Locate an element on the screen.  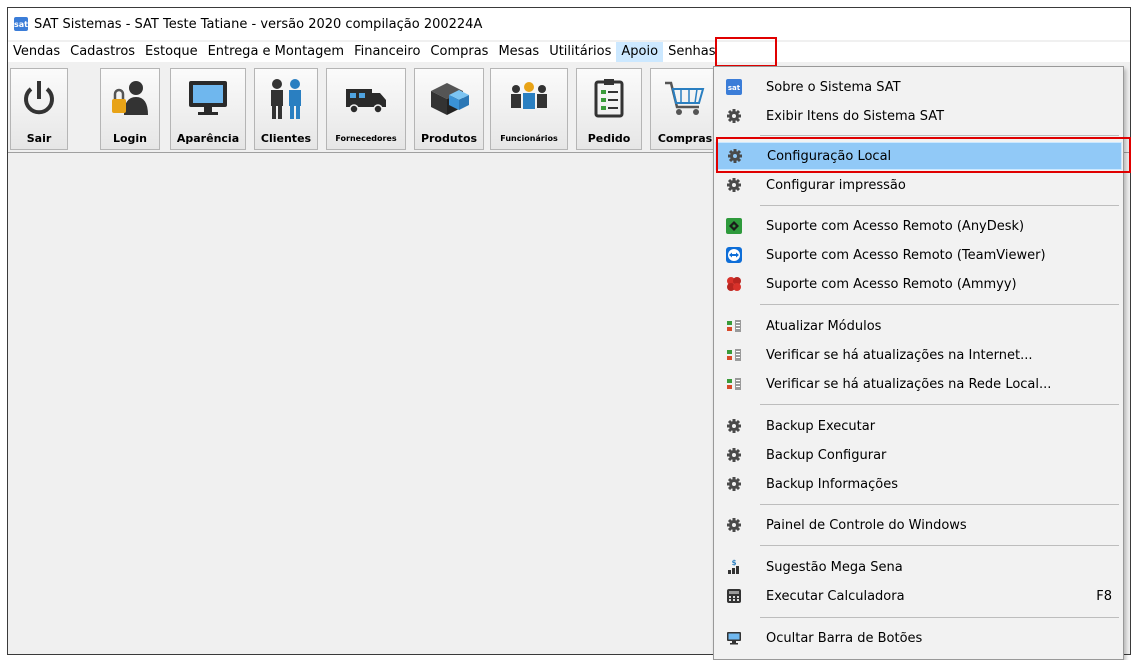
menu-item-label: Sobre o Sistema SAT is located at coordinates (833, 87).